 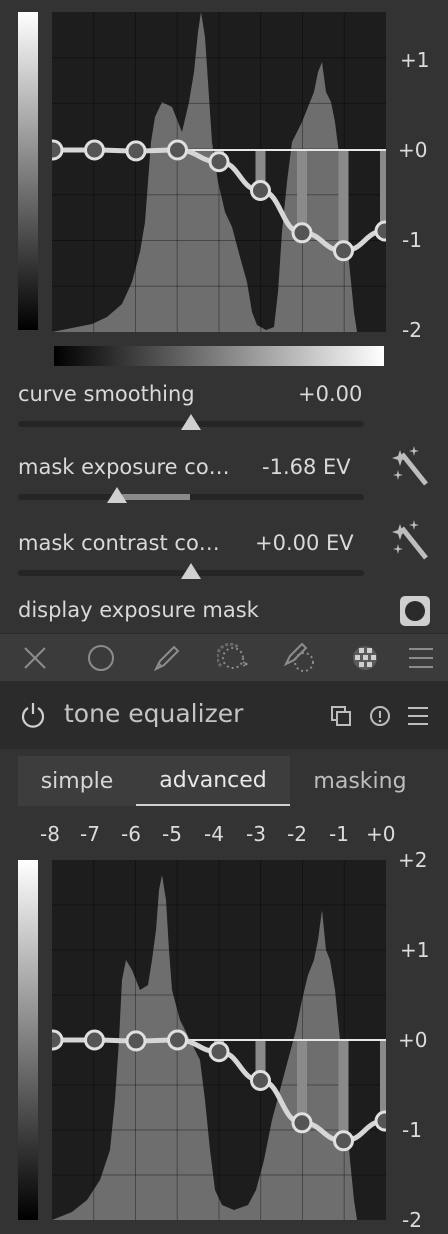 What do you see at coordinates (299, 658) in the screenshot?
I see `brush-icon` at bounding box center [299, 658].